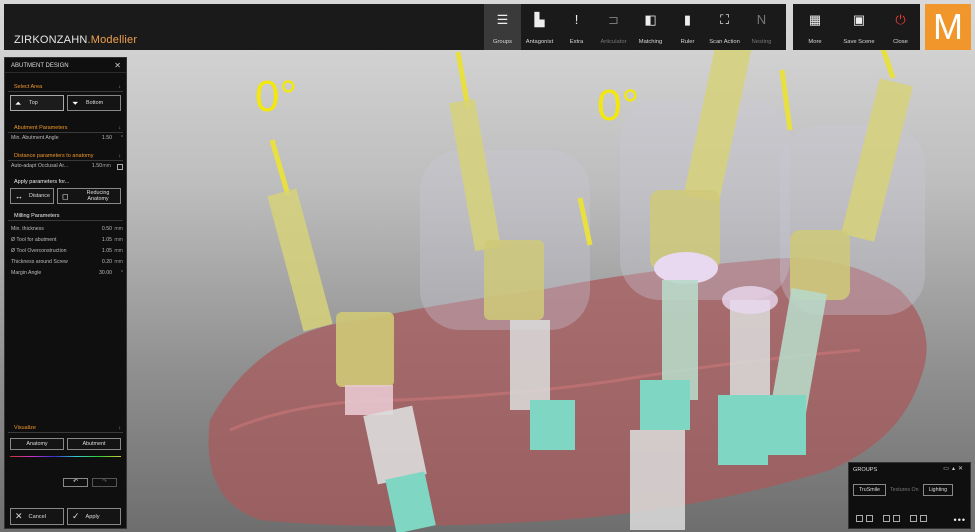 Image resolution: width=975 pixels, height=532 pixels. Describe the element at coordinates (891, 518) in the screenshot. I see `group-selector` at that location.